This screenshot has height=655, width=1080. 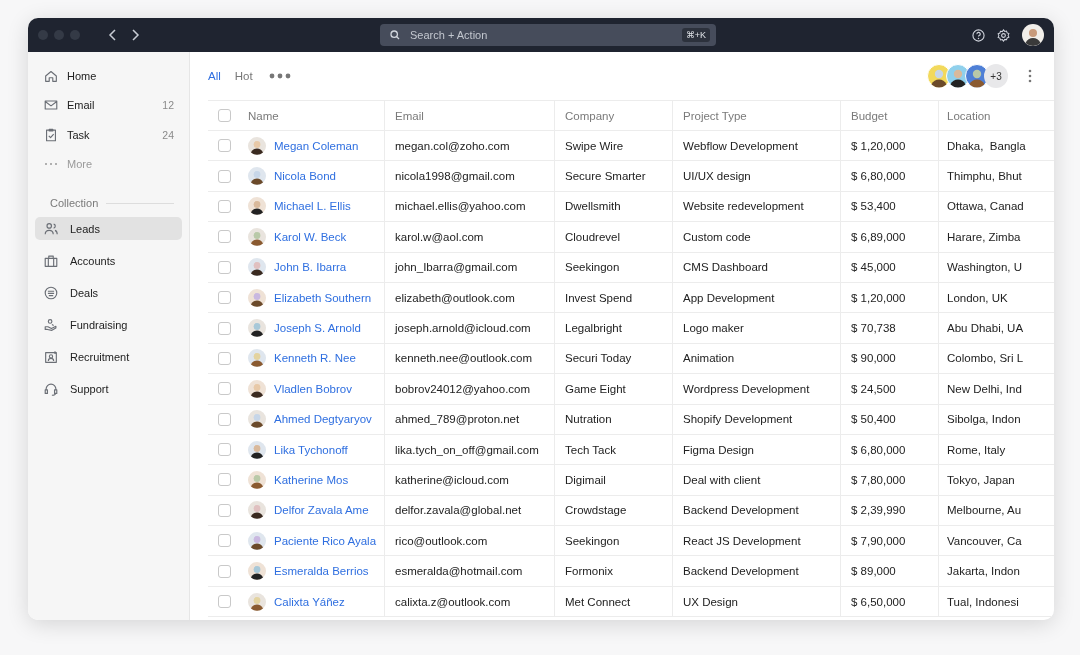 What do you see at coordinates (108, 228) in the screenshot?
I see `sidebar-item: Leads` at bounding box center [108, 228].